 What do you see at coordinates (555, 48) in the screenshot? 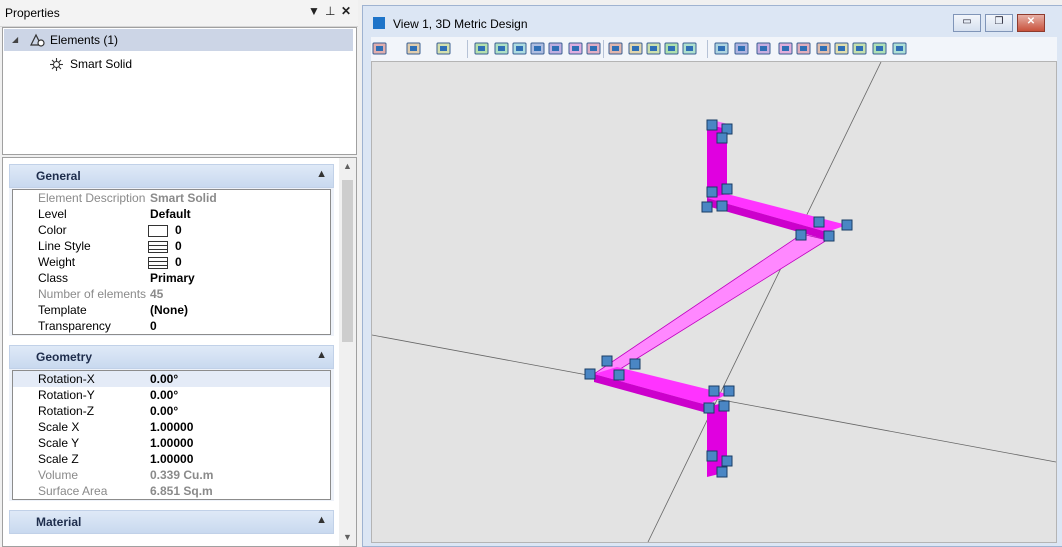
I see `fit-view-icon` at bounding box center [555, 48].